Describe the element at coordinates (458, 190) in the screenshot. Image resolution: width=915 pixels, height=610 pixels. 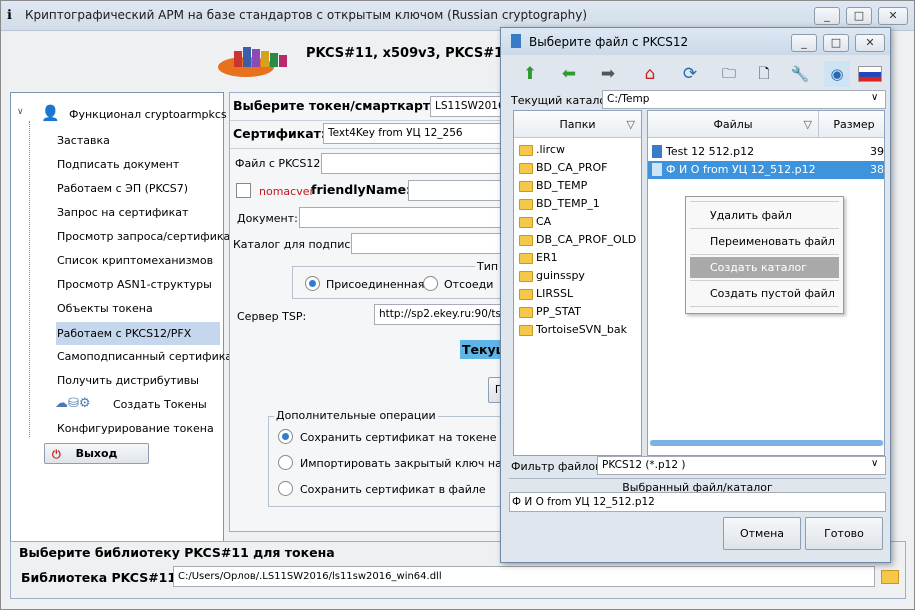
I see `friendly-name-input` at that location.